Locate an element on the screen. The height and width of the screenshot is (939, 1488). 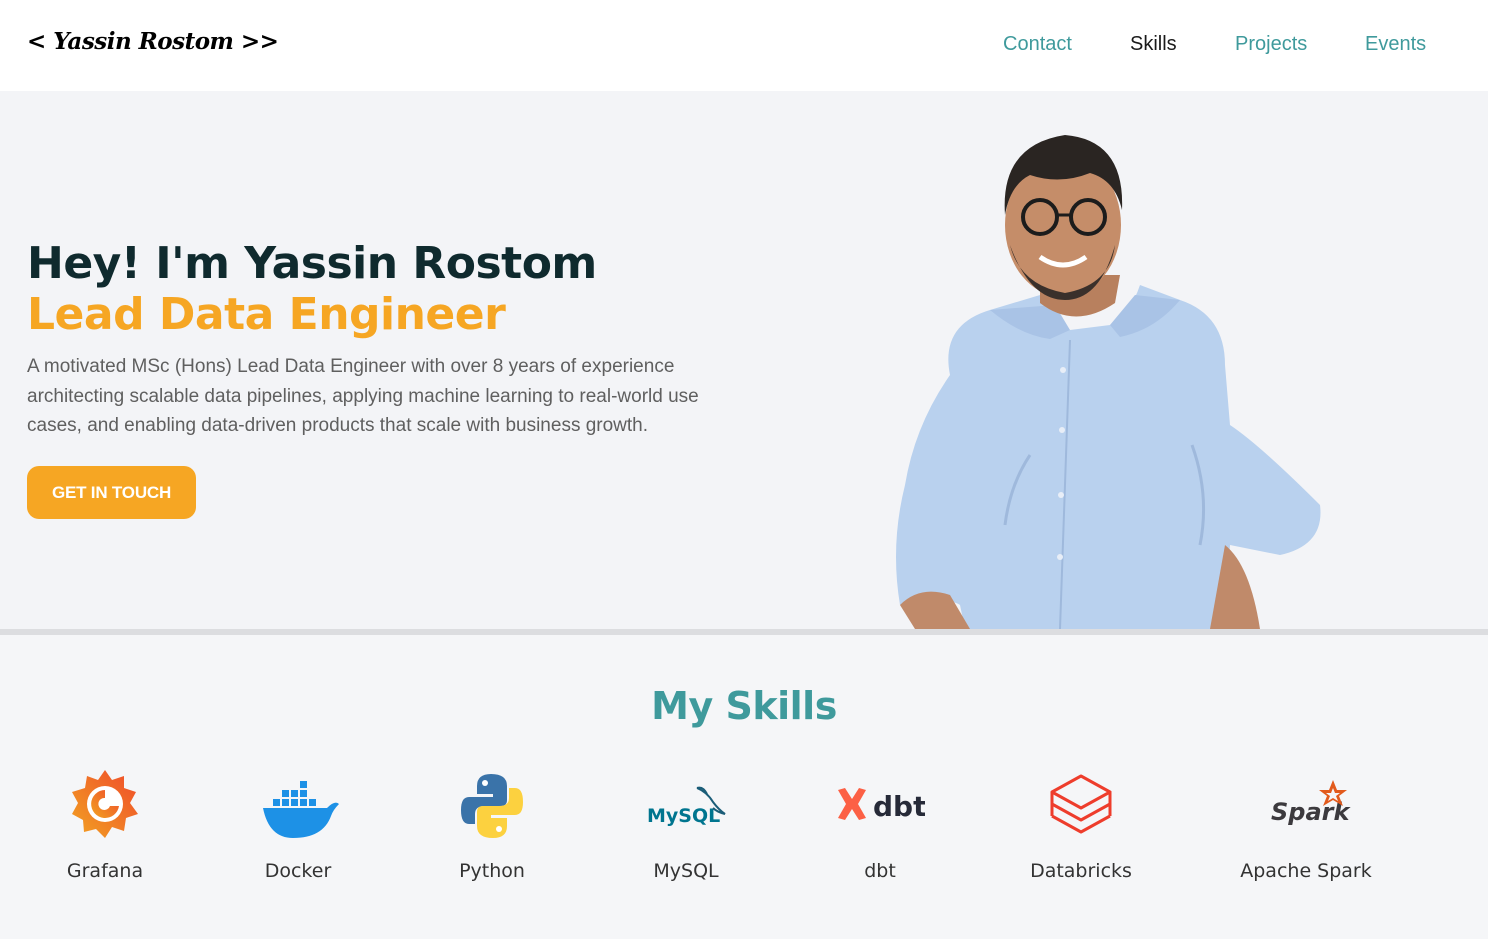
nav-skills: Skills is located at coordinates (1153, 44).